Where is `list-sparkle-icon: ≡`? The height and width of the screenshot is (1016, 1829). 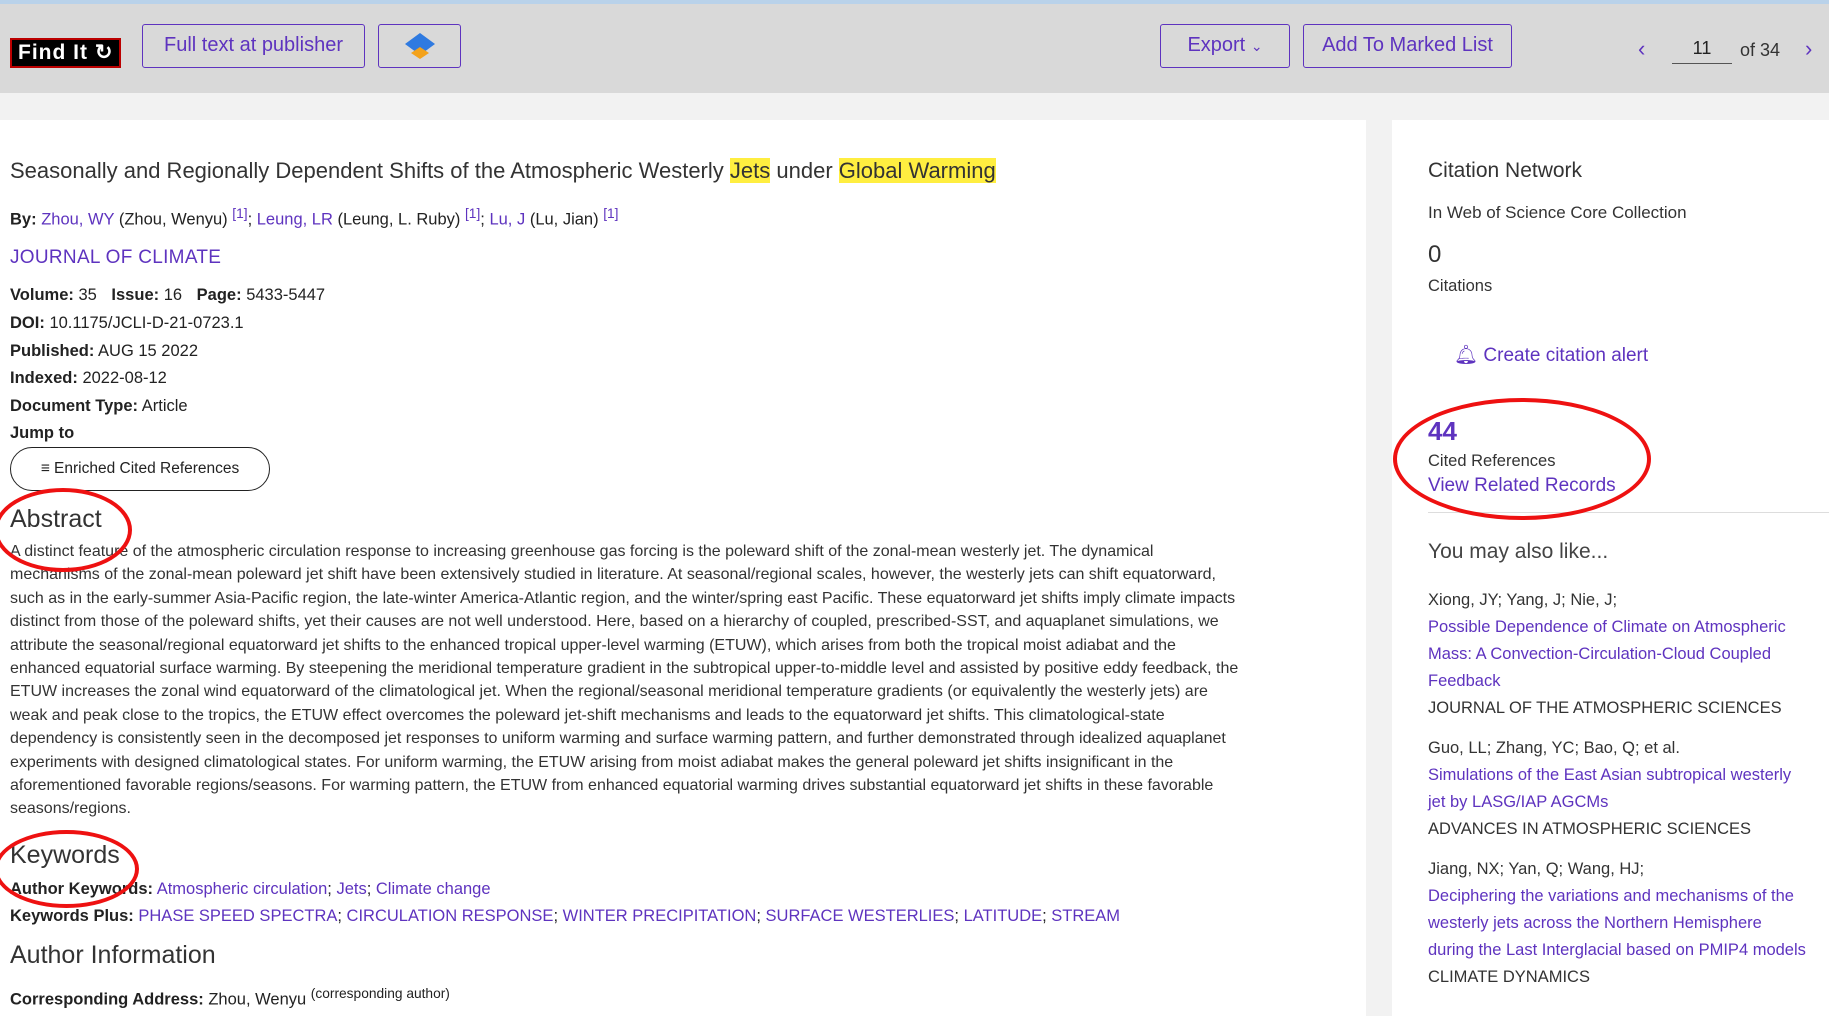 list-sparkle-icon: ≡ is located at coordinates (45, 468).